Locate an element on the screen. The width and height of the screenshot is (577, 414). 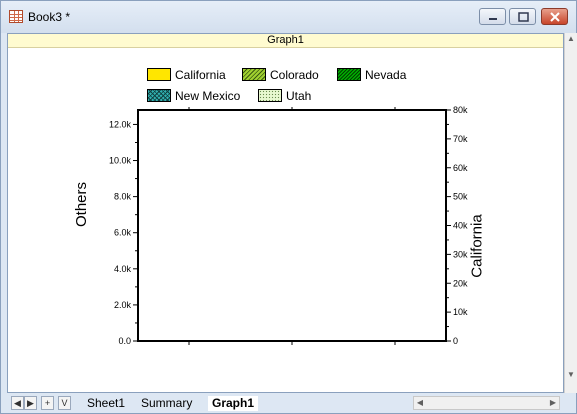
tab-graph1: Graph1 is located at coordinates (233, 403).